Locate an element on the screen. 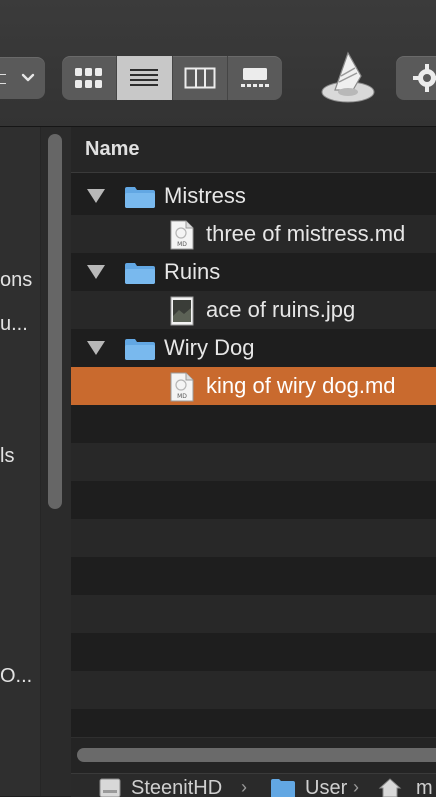  script-icon is located at coordinates (348, 77).